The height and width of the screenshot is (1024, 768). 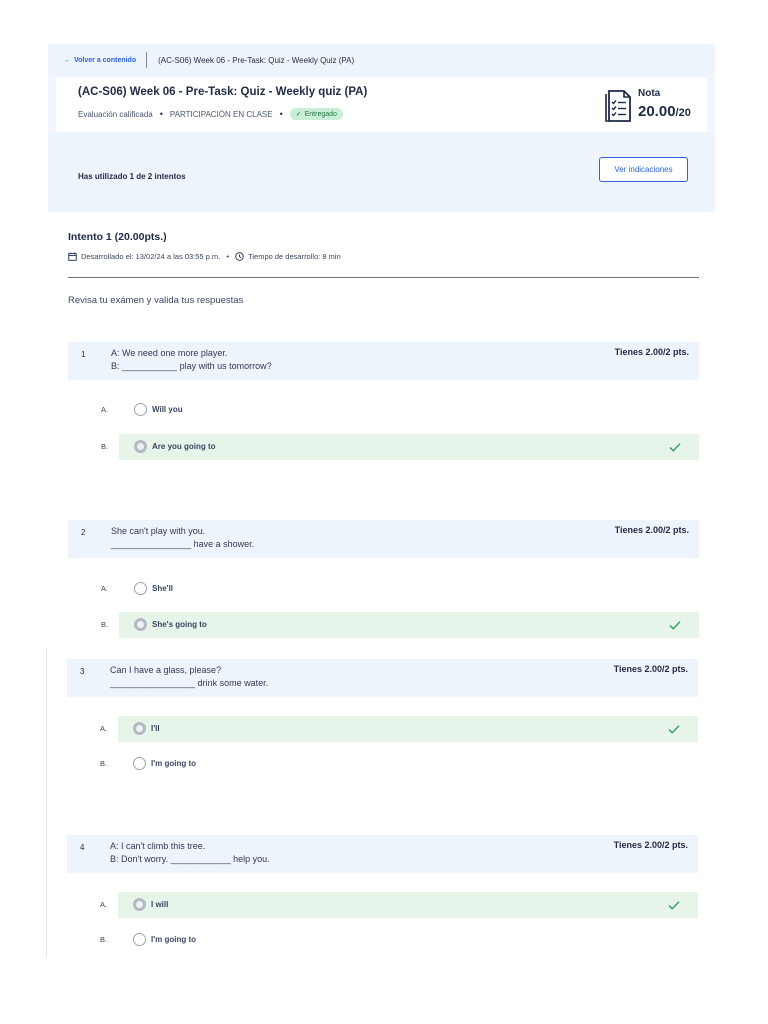 What do you see at coordinates (169, 353) in the screenshot?
I see `question-line: A: We need one more player.` at bounding box center [169, 353].